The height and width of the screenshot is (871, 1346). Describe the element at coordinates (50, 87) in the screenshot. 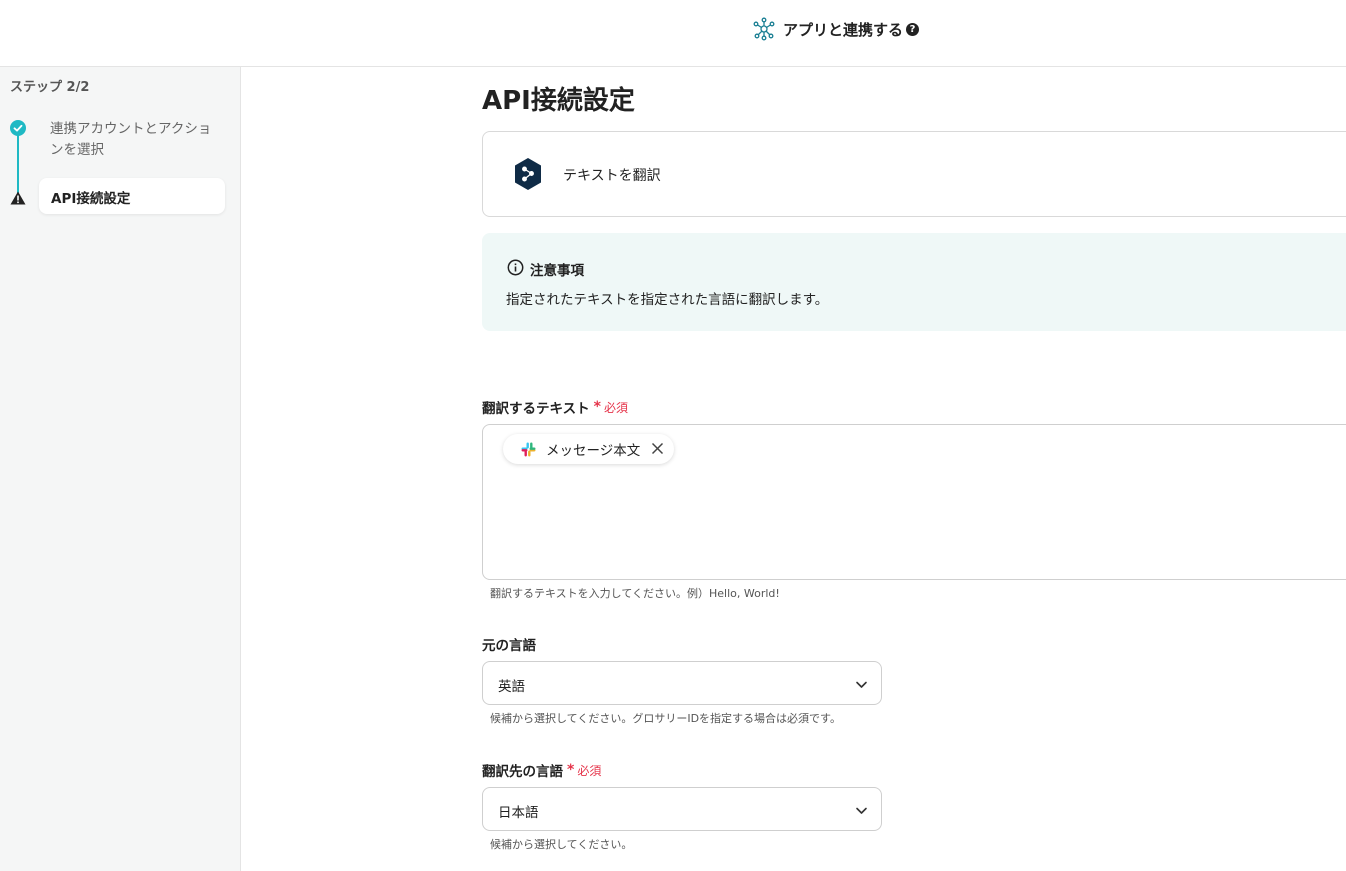

I see `step-count: ステップ 2/2` at that location.